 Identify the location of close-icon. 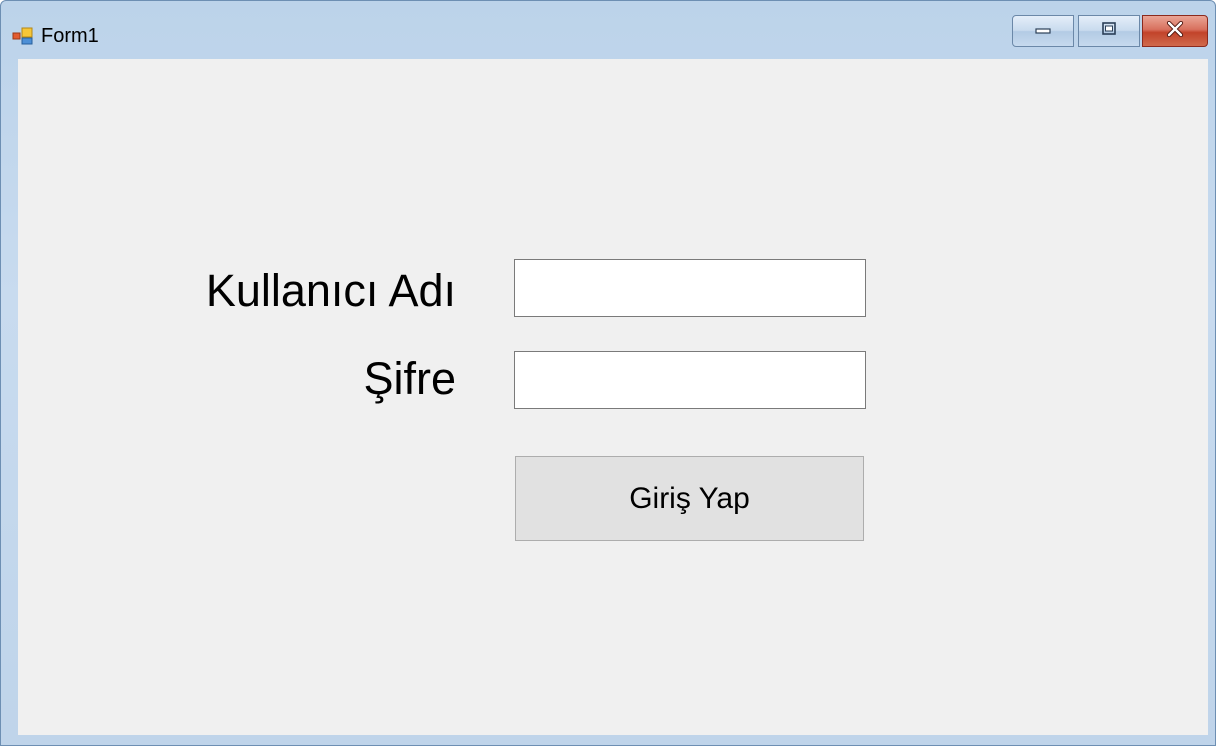
(1175, 31).